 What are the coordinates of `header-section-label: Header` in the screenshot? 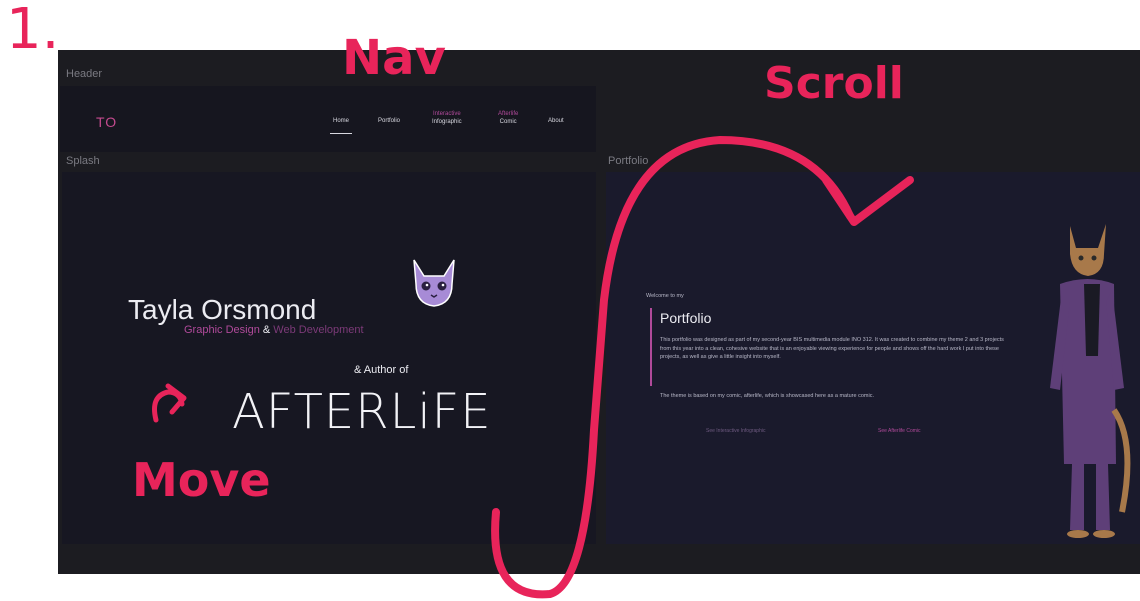 It's located at (84, 74).